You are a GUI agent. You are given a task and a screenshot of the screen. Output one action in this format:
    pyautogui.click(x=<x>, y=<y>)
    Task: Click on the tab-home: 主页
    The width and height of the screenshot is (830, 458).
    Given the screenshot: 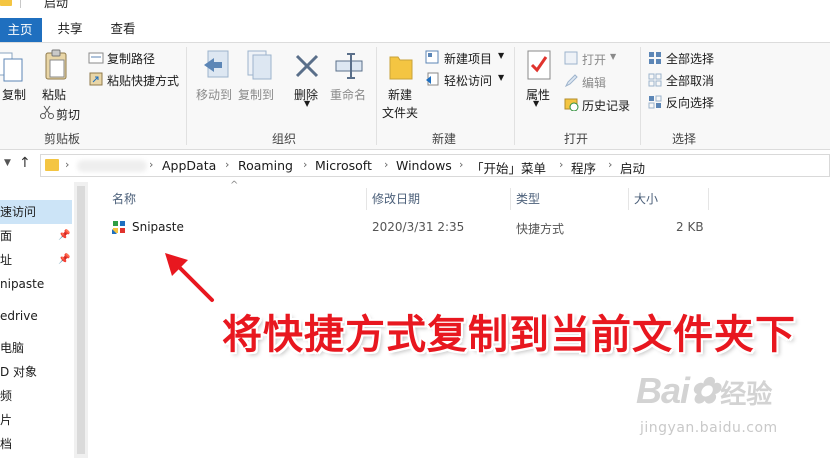 What is the action you would take?
    pyautogui.click(x=21, y=30)
    